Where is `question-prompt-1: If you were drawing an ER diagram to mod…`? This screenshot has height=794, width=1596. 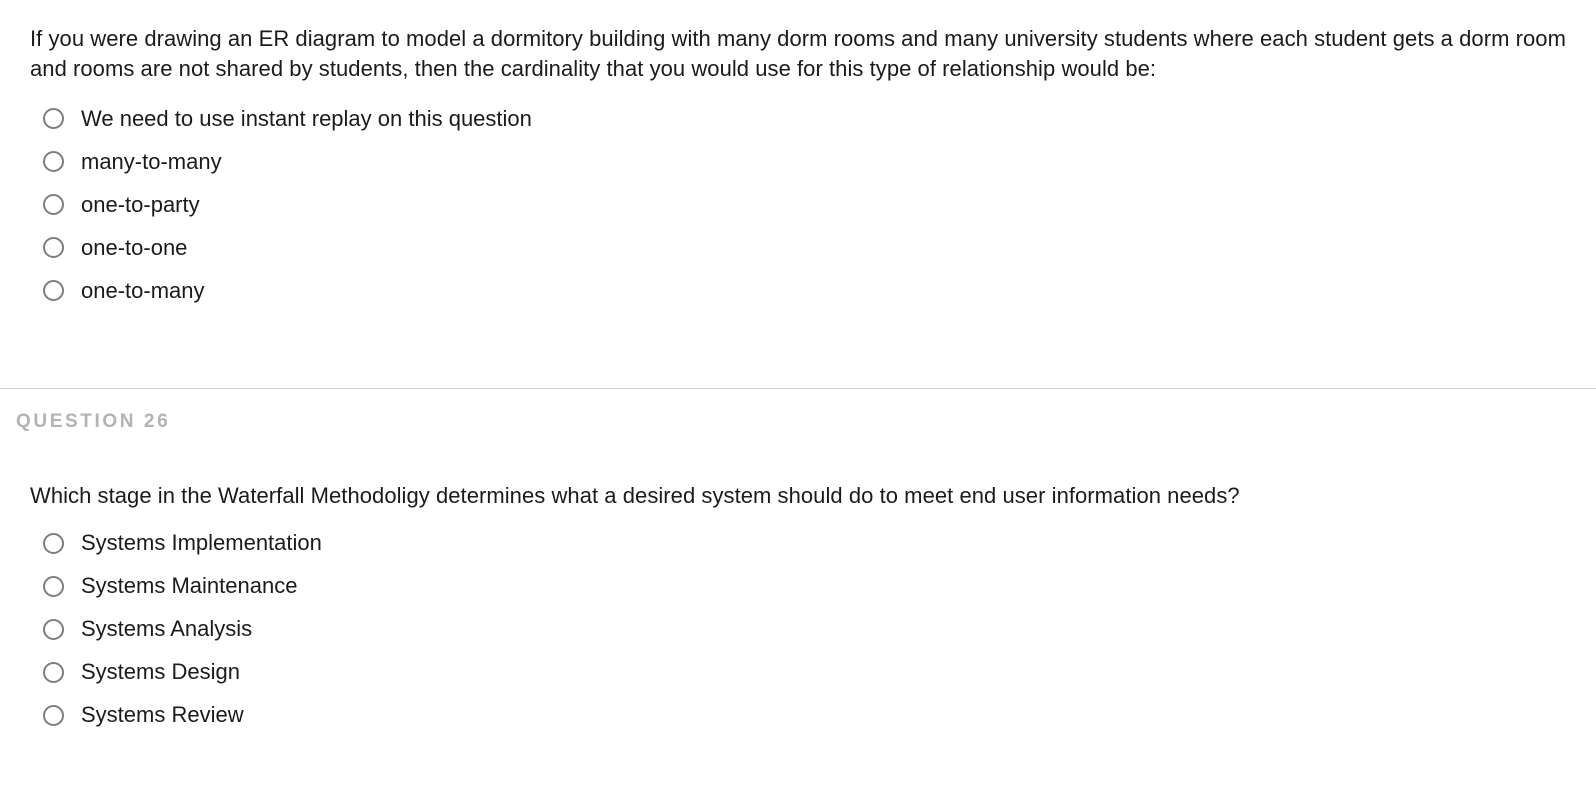
question-prompt-1: If you were drawing an ER diagram to mod… is located at coordinates (798, 53).